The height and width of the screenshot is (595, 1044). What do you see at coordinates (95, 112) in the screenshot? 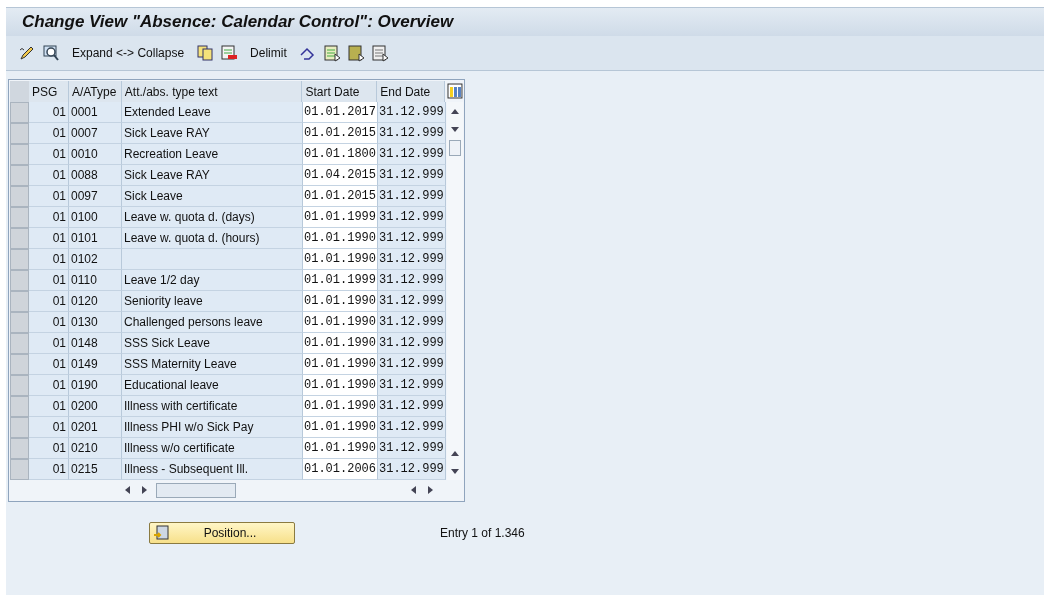
I see `table-cell: 0001` at bounding box center [95, 112].